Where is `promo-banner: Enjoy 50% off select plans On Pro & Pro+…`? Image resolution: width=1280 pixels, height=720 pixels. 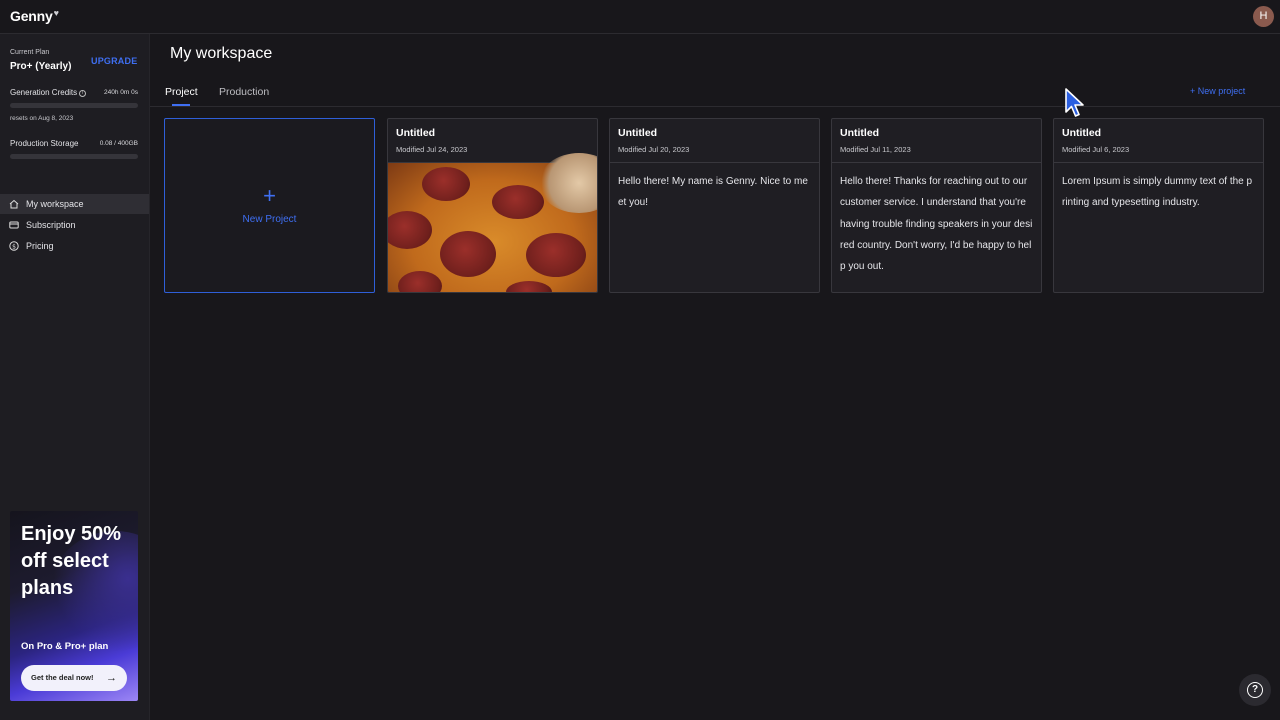 promo-banner: Enjoy 50% off select plans On Pro & Pro+… is located at coordinates (74, 606).